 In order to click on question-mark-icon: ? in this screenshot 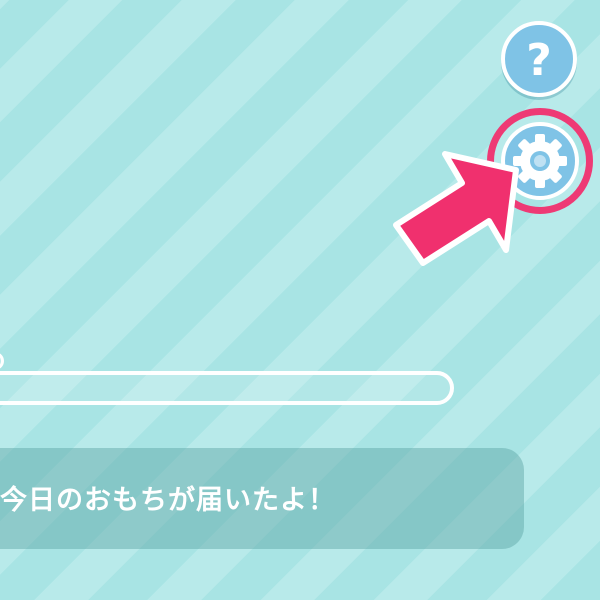, I will do `click(539, 60)`.